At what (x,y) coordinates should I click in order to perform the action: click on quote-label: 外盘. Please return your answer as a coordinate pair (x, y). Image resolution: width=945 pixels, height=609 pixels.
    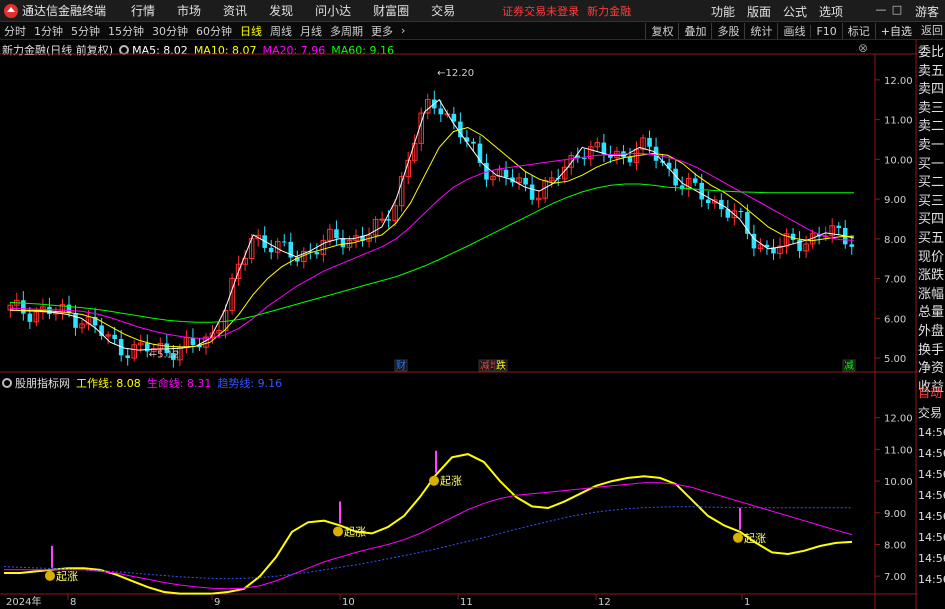
    Looking at the image, I should click on (931, 331).